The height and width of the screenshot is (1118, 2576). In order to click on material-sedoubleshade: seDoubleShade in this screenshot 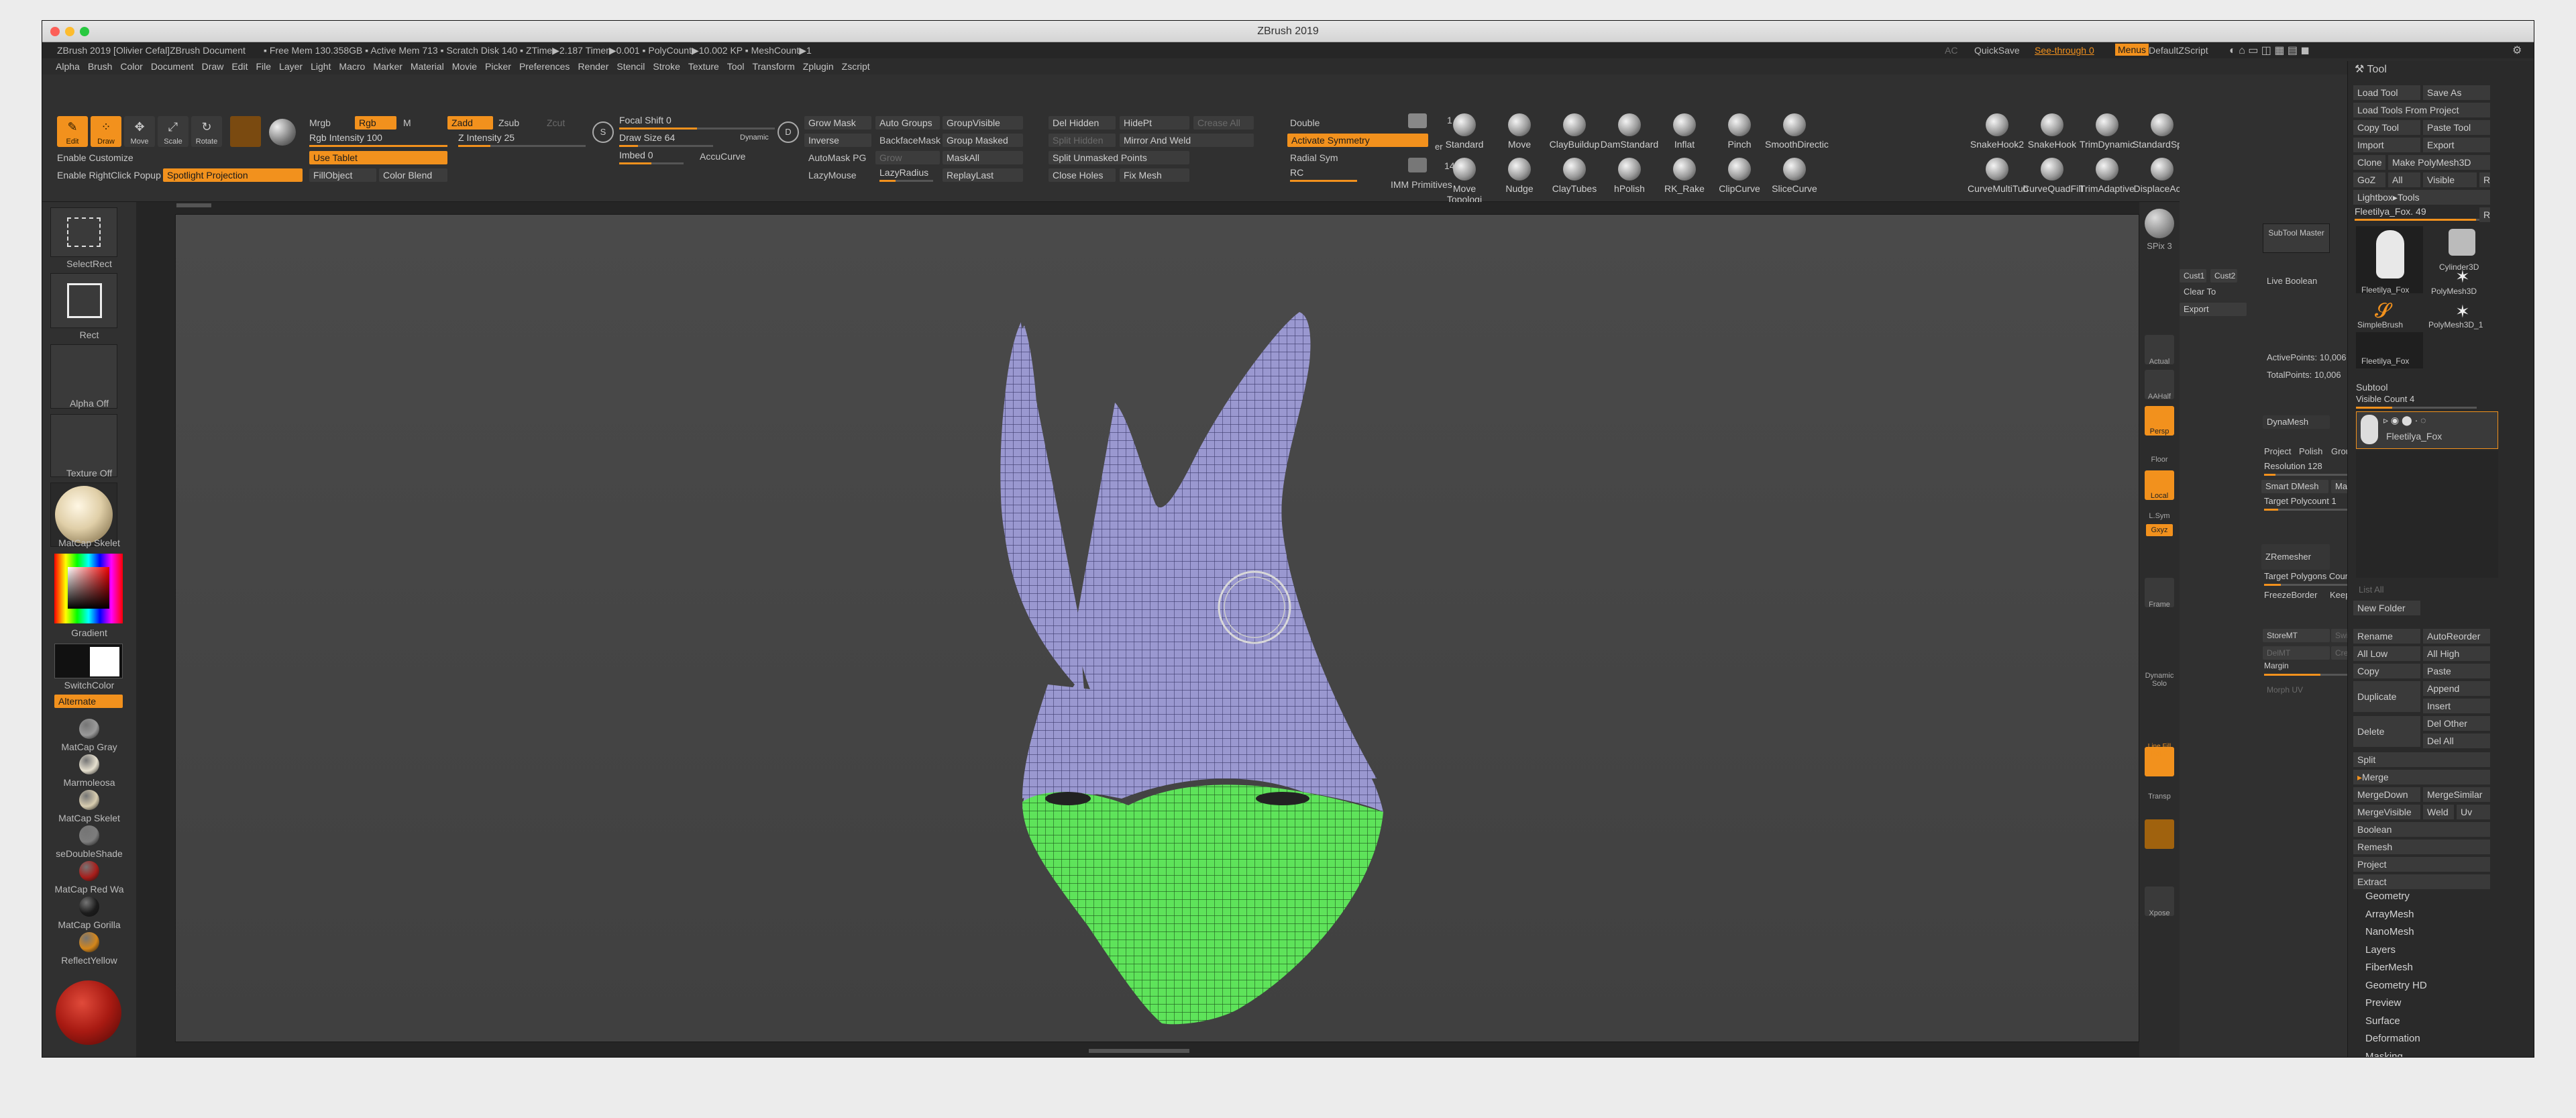, I will do `click(89, 842)`.